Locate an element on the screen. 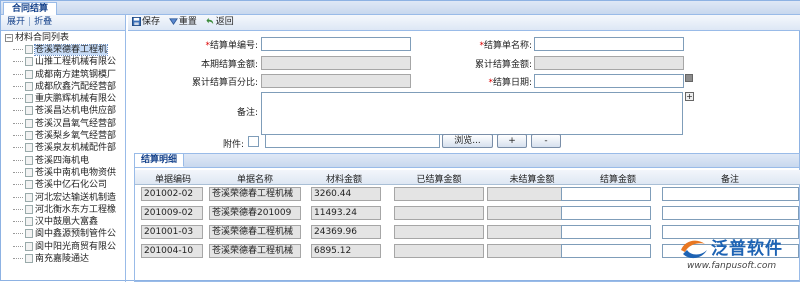 This screenshot has height=282, width=800. tree-item-label: 苍溪荣德春工程机 is located at coordinates (71, 50).